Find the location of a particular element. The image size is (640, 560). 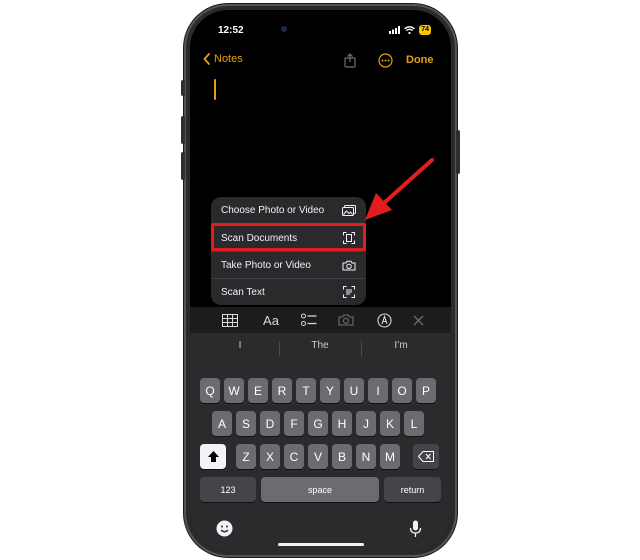

key-b: B is located at coordinates (342, 456).